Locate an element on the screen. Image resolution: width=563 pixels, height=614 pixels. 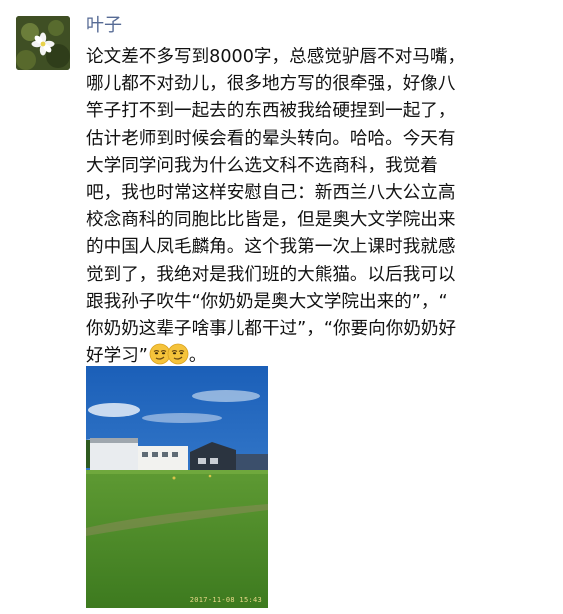
post-text-line: 吧，我也时常这样安慰自己：新西兰八大公立高 is located at coordinates (271, 193).